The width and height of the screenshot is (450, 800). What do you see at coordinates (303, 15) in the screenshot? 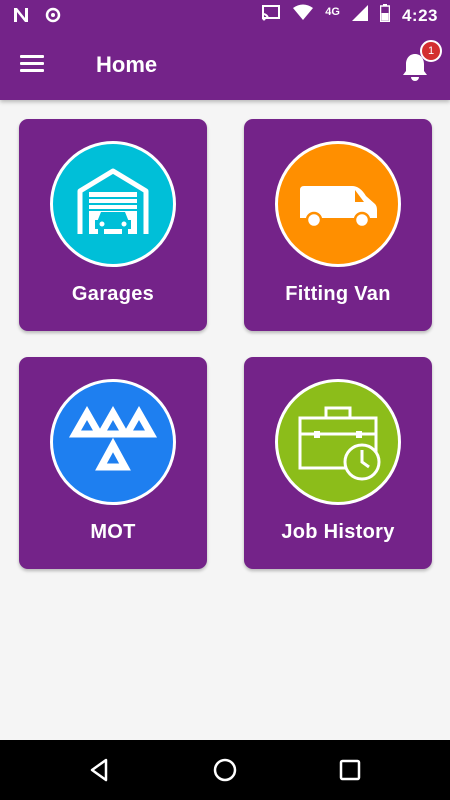
I see `wifi-icon` at bounding box center [303, 15].